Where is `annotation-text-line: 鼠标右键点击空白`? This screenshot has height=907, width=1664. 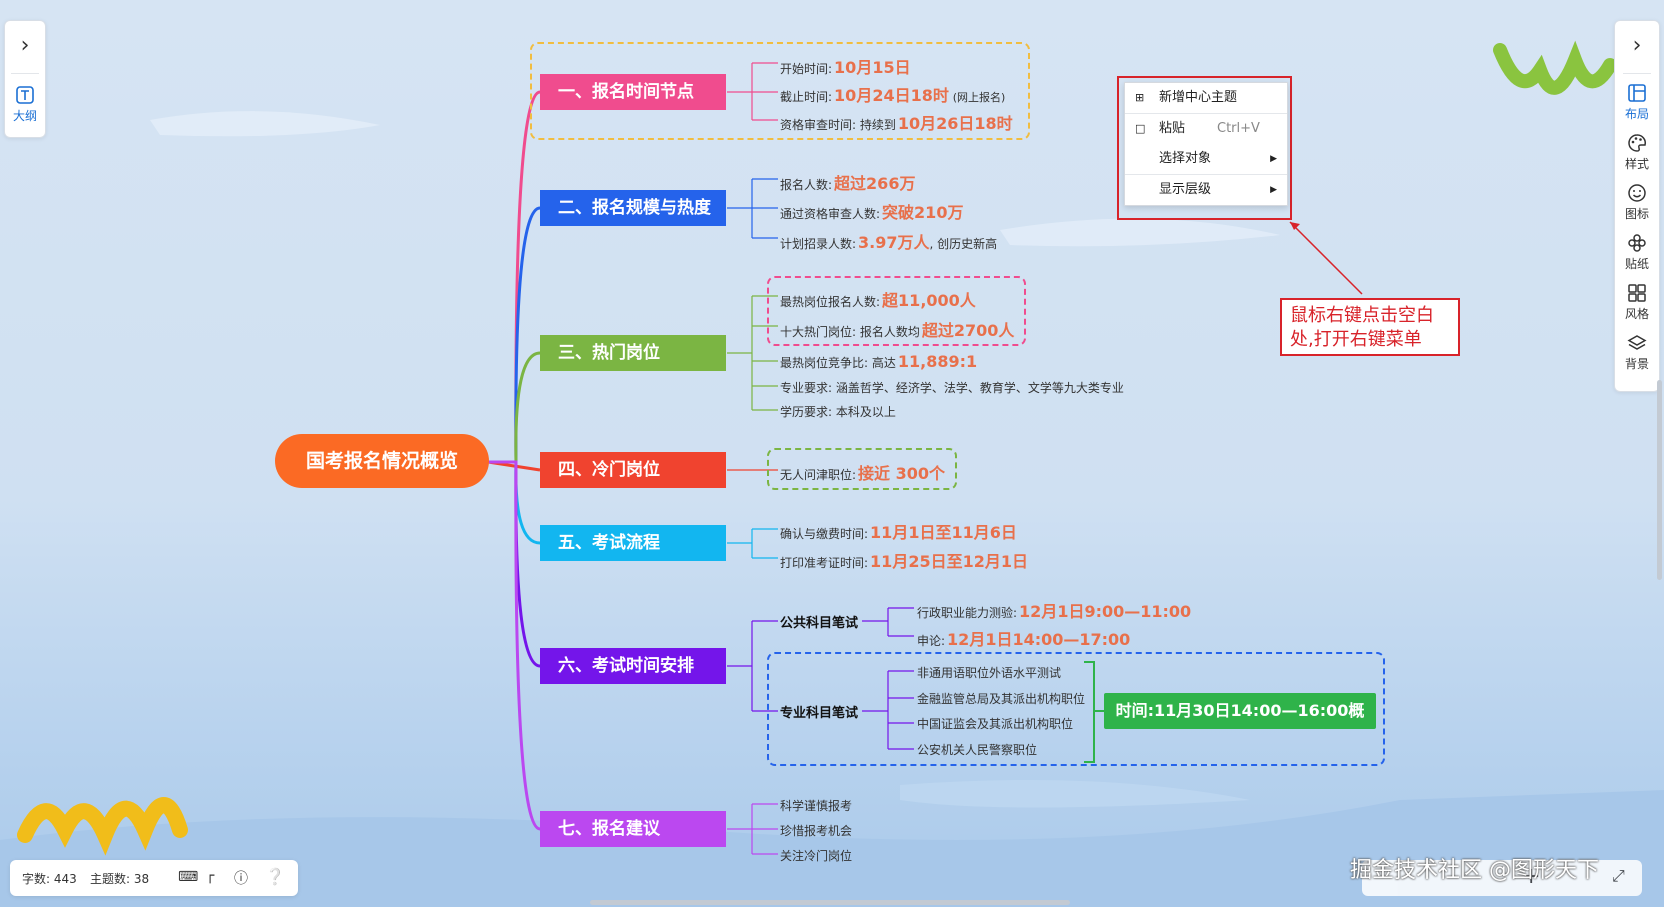
annotation-text-line: 鼠标右键点击空白 is located at coordinates (1362, 315).